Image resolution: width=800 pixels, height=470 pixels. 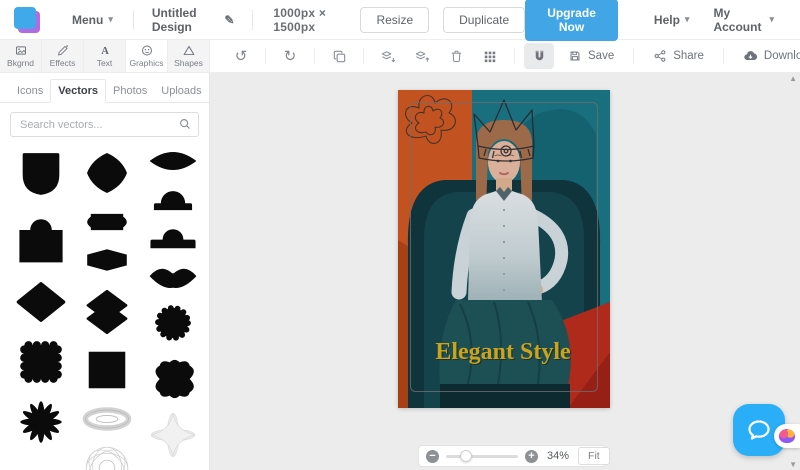 What do you see at coordinates (147, 56) in the screenshot?
I see `tab-graphics: Graphics` at bounding box center [147, 56].